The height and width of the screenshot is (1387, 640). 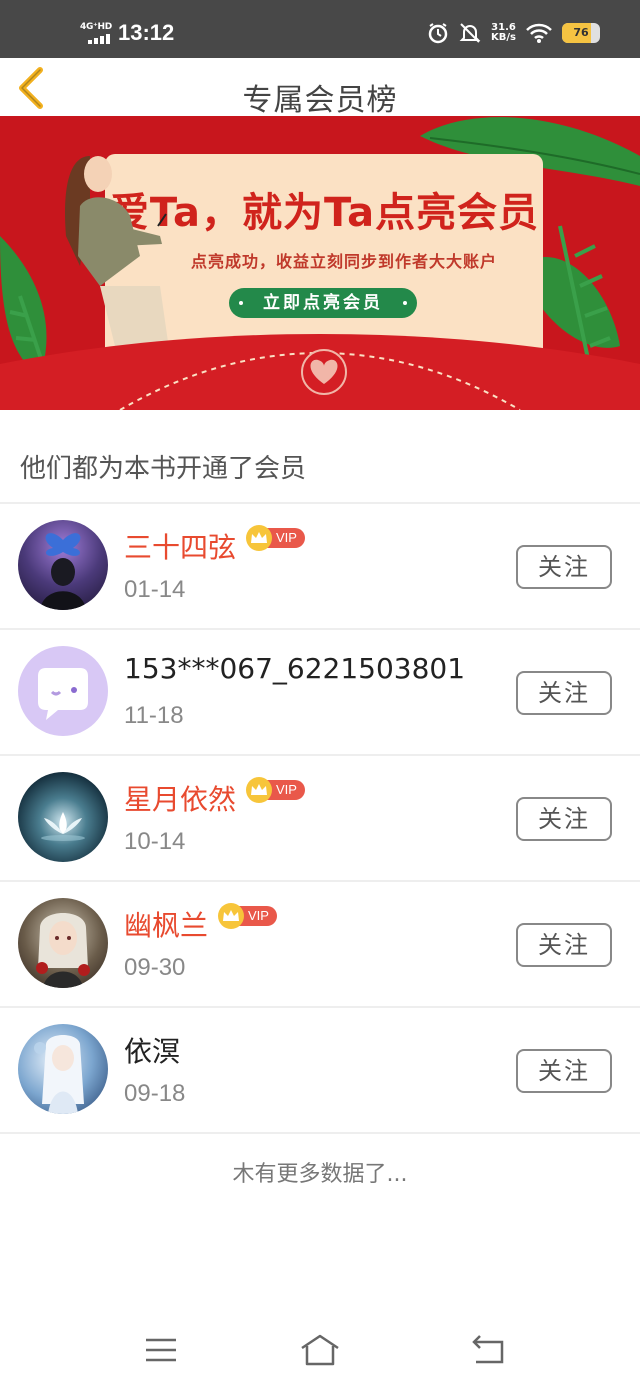 I want to click on member-name: 星月依然, so click(x=180, y=798).